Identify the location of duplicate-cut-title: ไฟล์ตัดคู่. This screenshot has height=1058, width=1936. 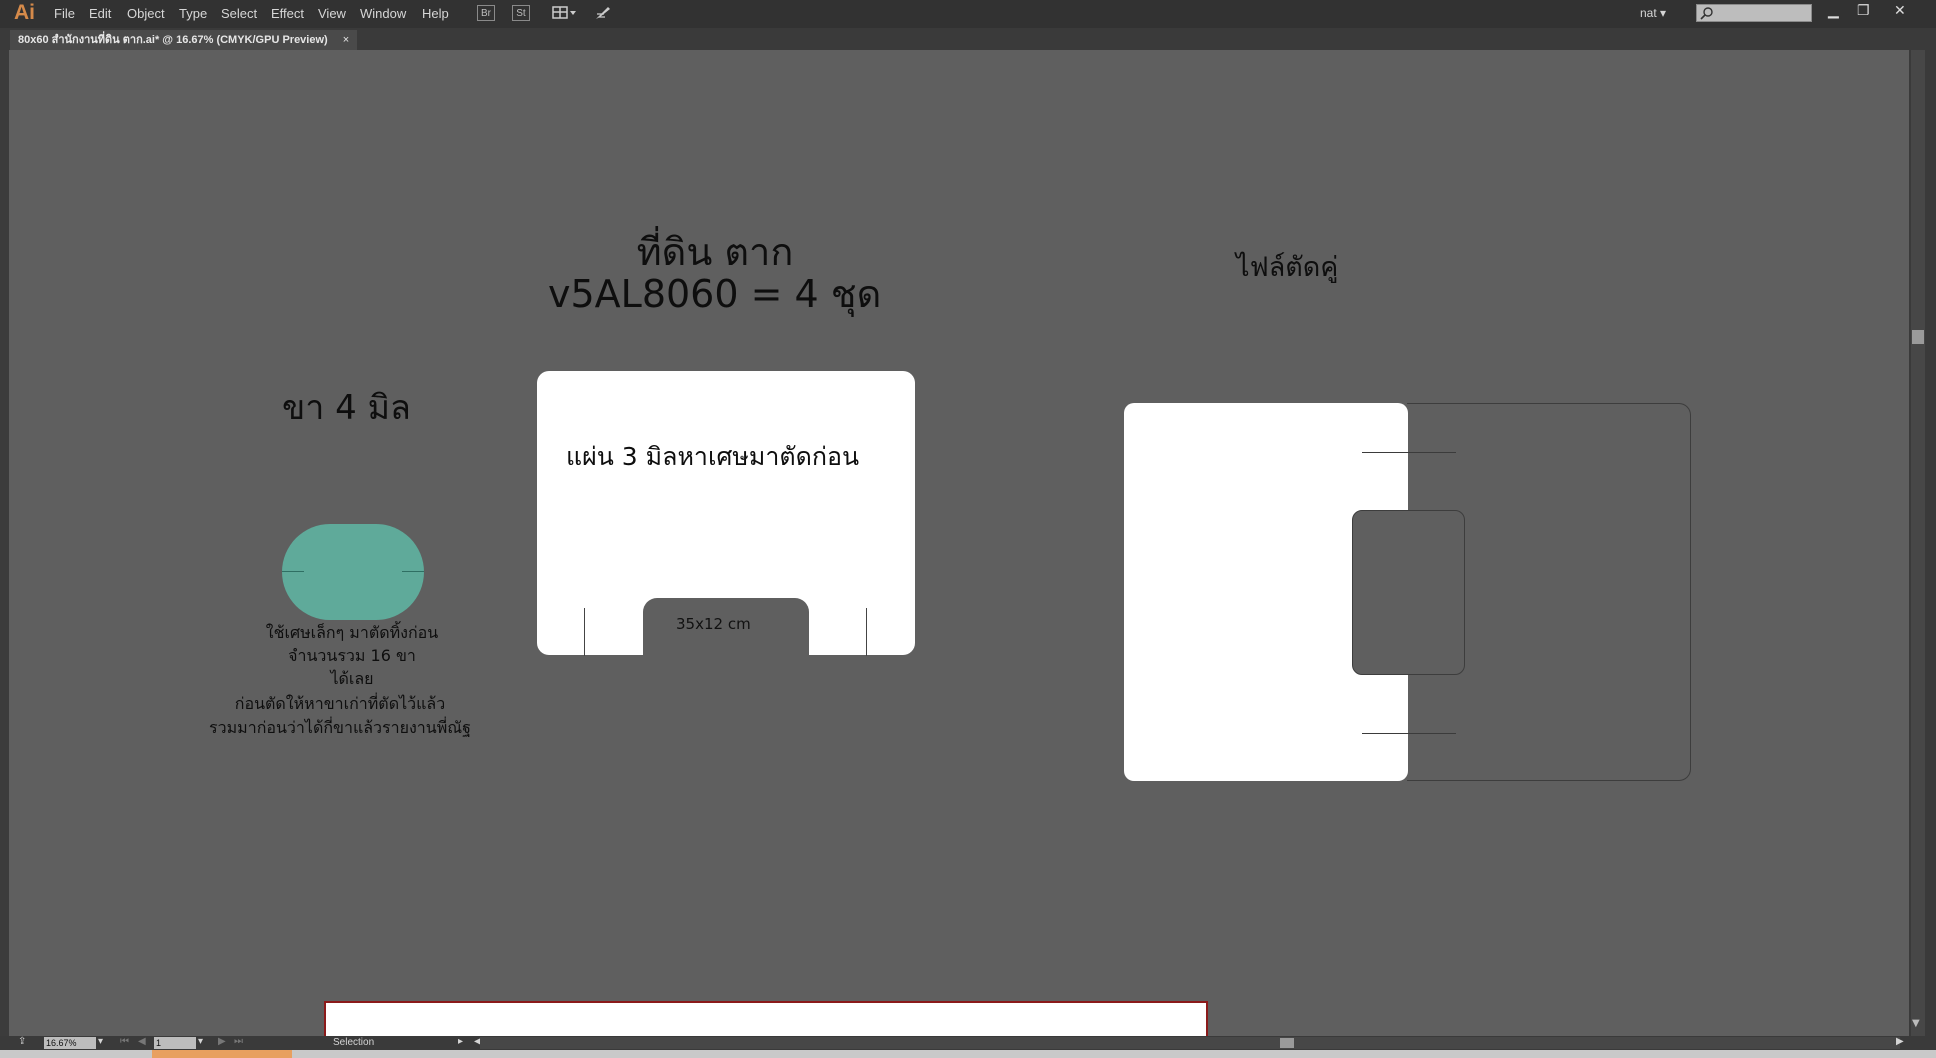
(1287, 266).